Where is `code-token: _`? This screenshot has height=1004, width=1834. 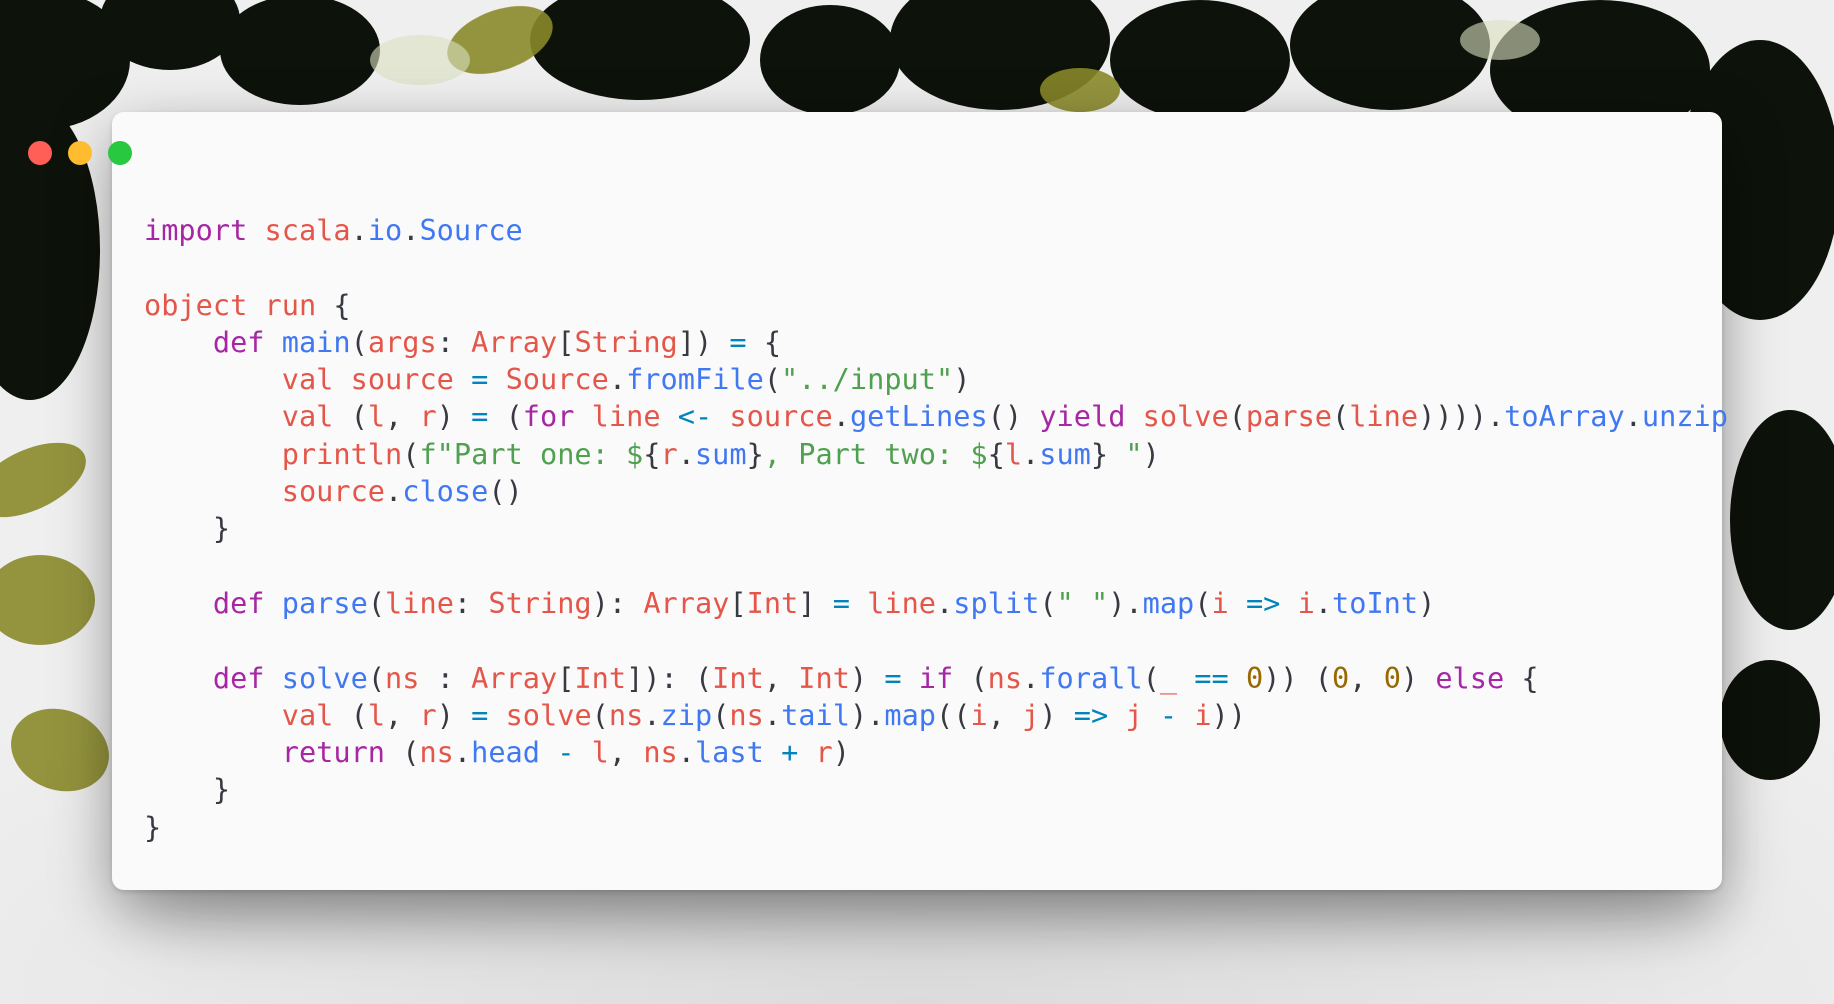 code-token: _ is located at coordinates (1168, 677).